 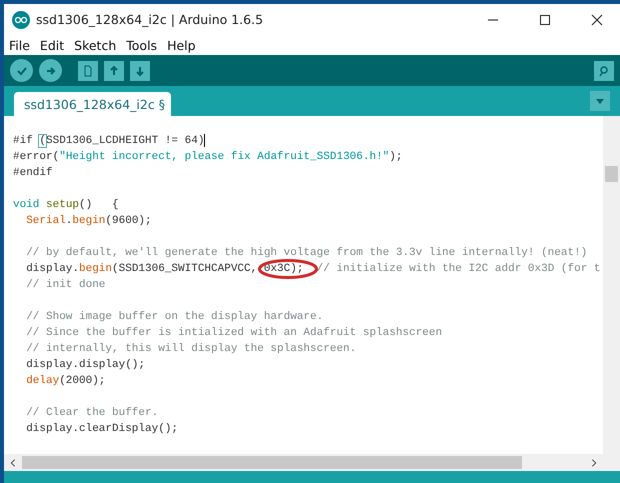 I want to click on code-line: #if (SSD1306_LCDHEIGHT != 64), so click(x=108, y=141).